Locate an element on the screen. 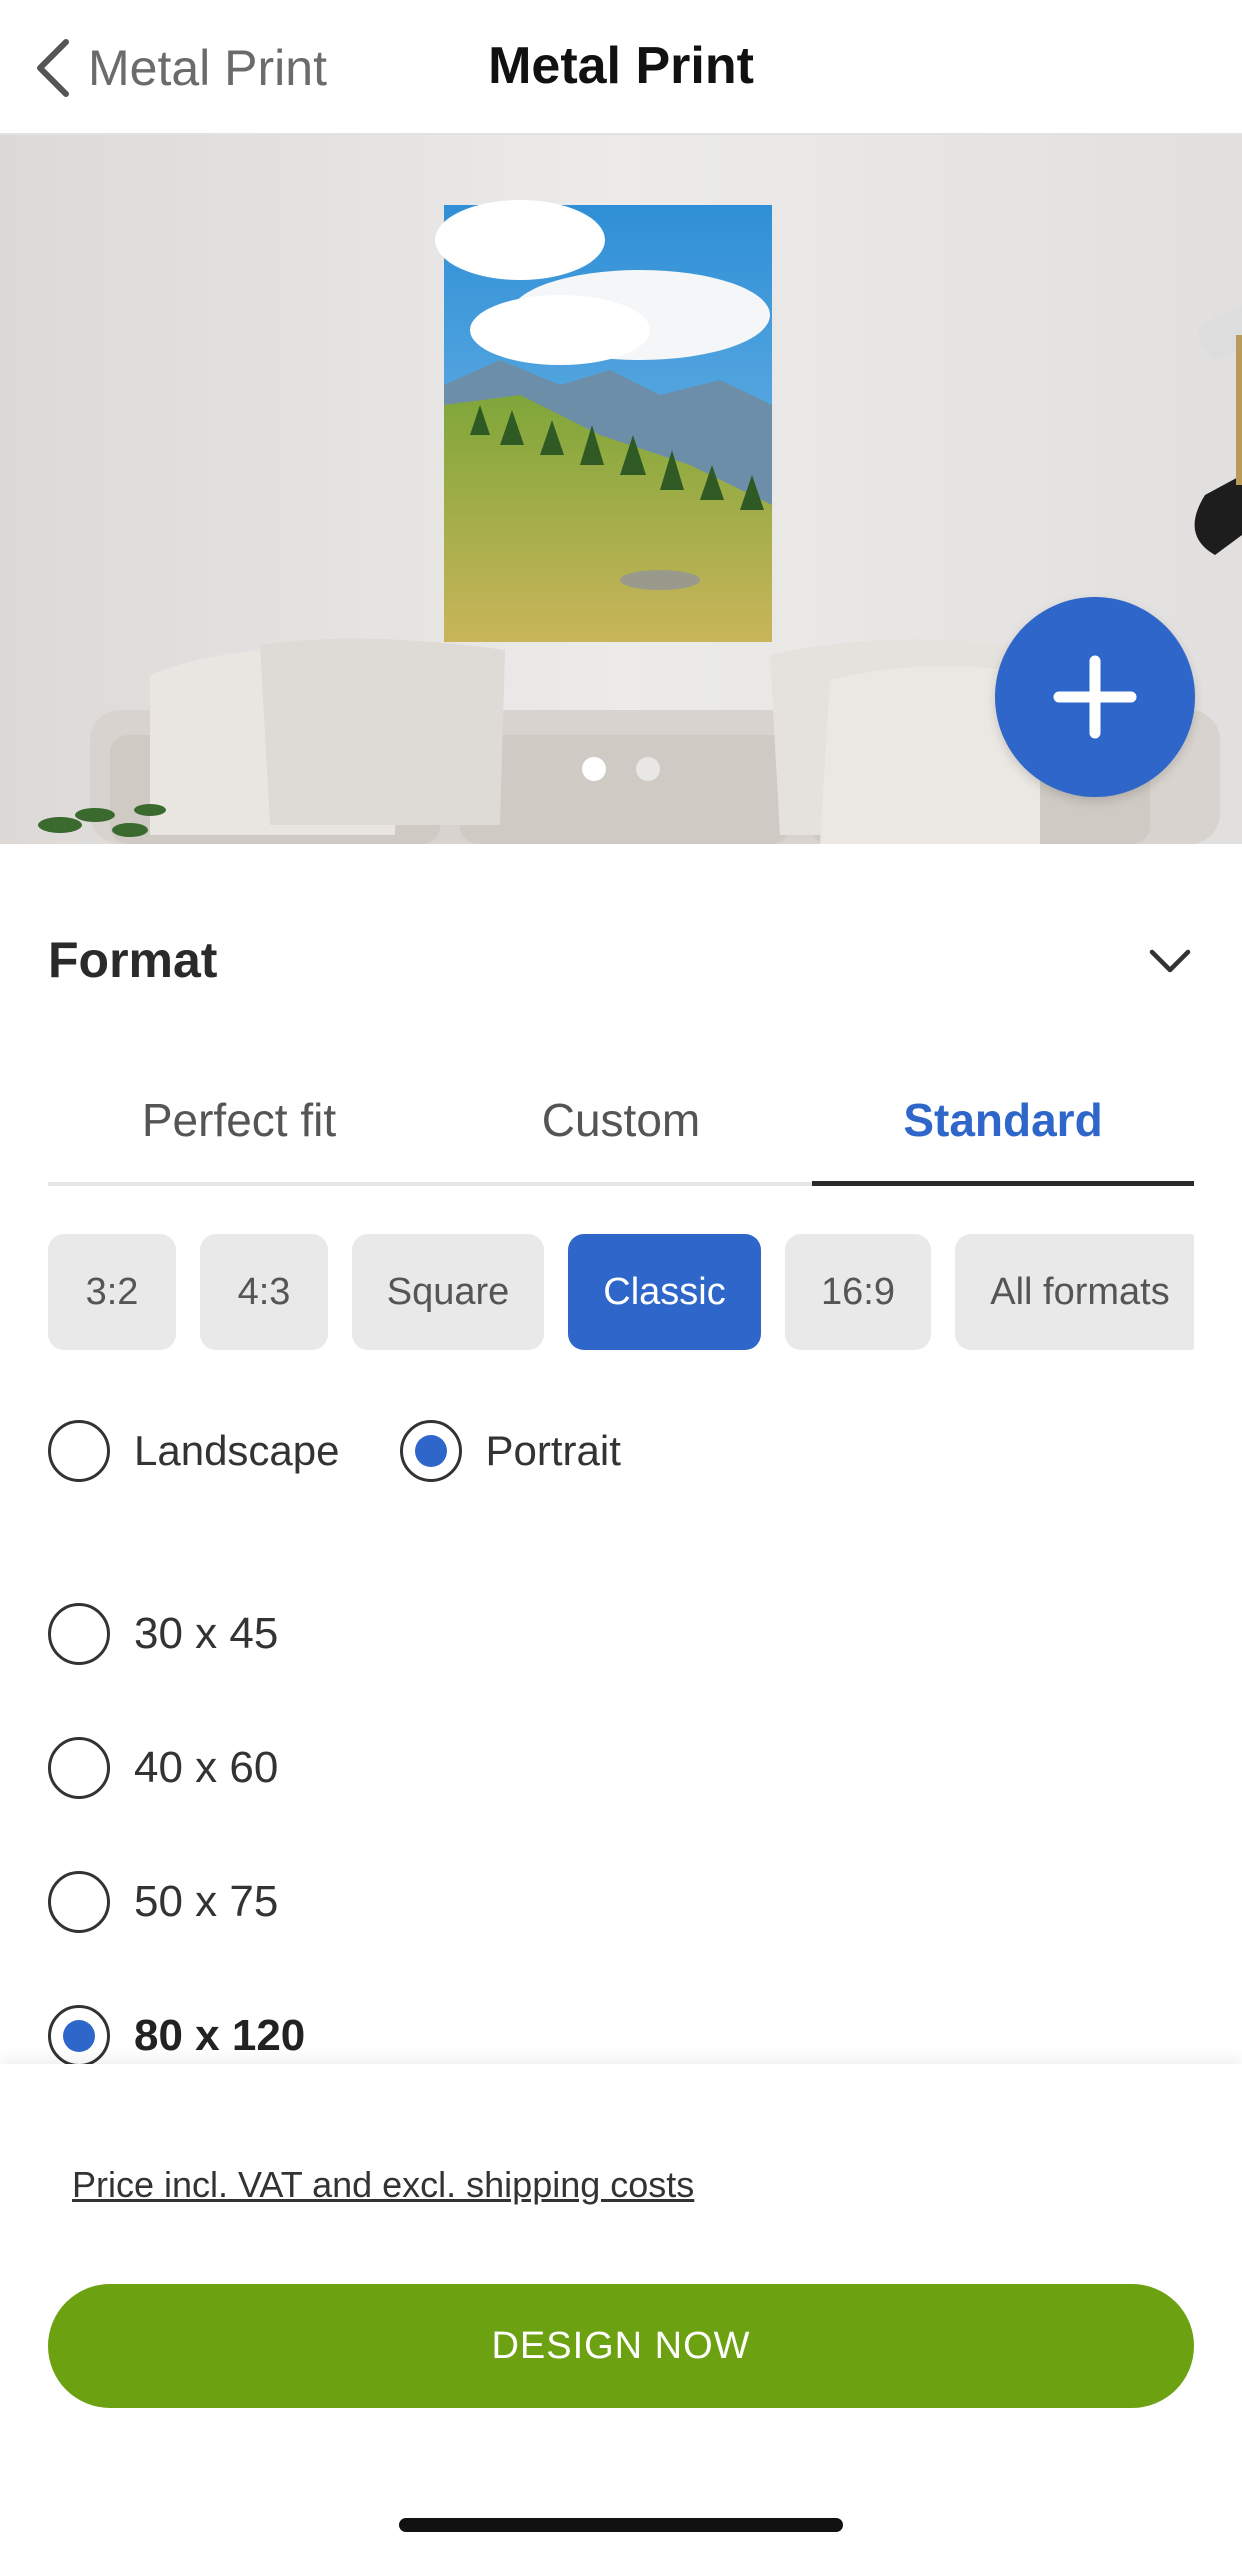 This screenshot has width=1242, height=2558. orientation-label: Portrait is located at coordinates (553, 1450).